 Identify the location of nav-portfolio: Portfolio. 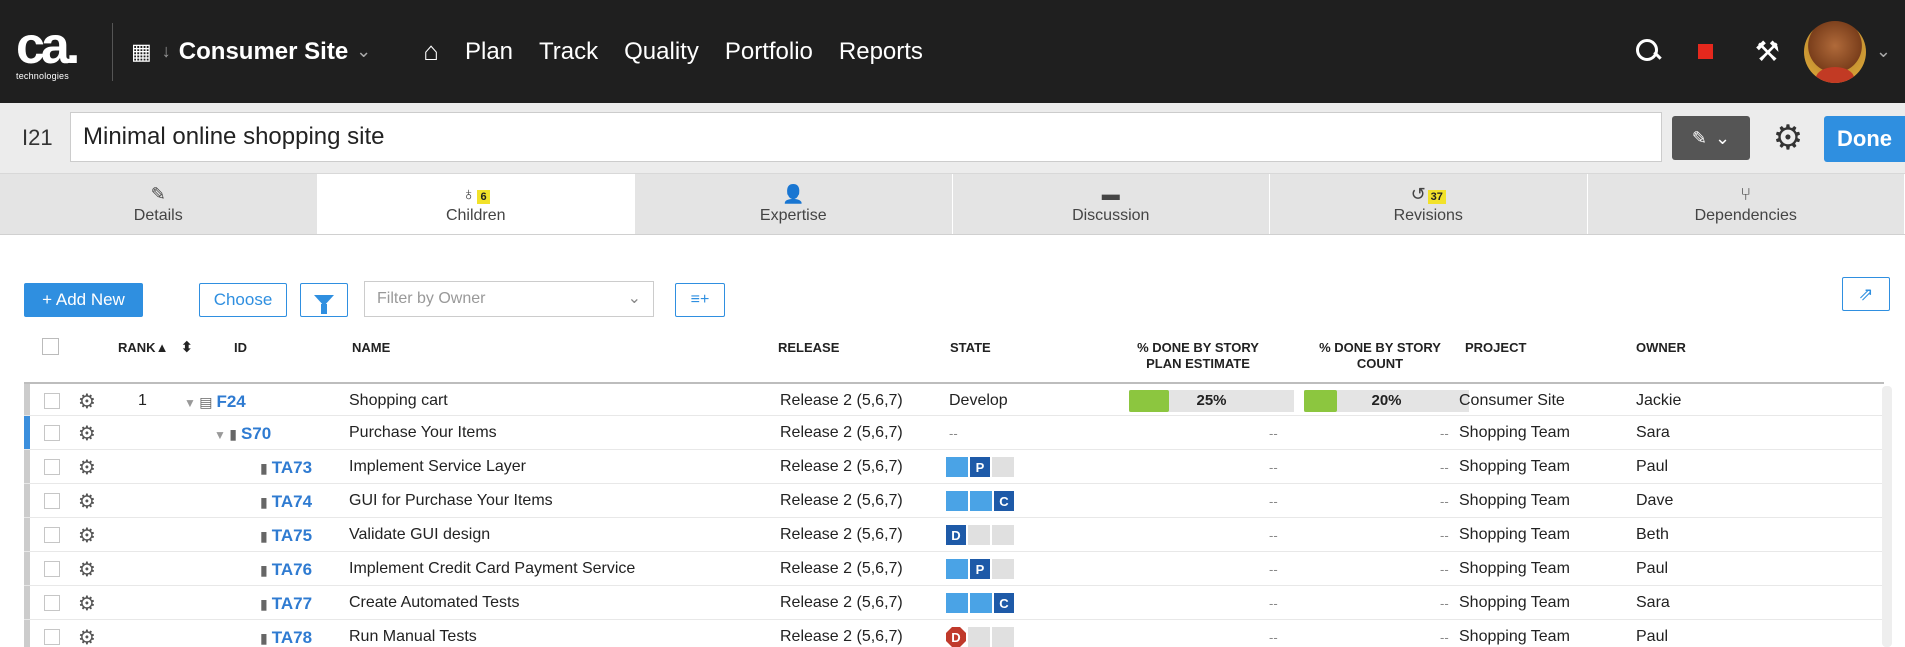
(769, 52).